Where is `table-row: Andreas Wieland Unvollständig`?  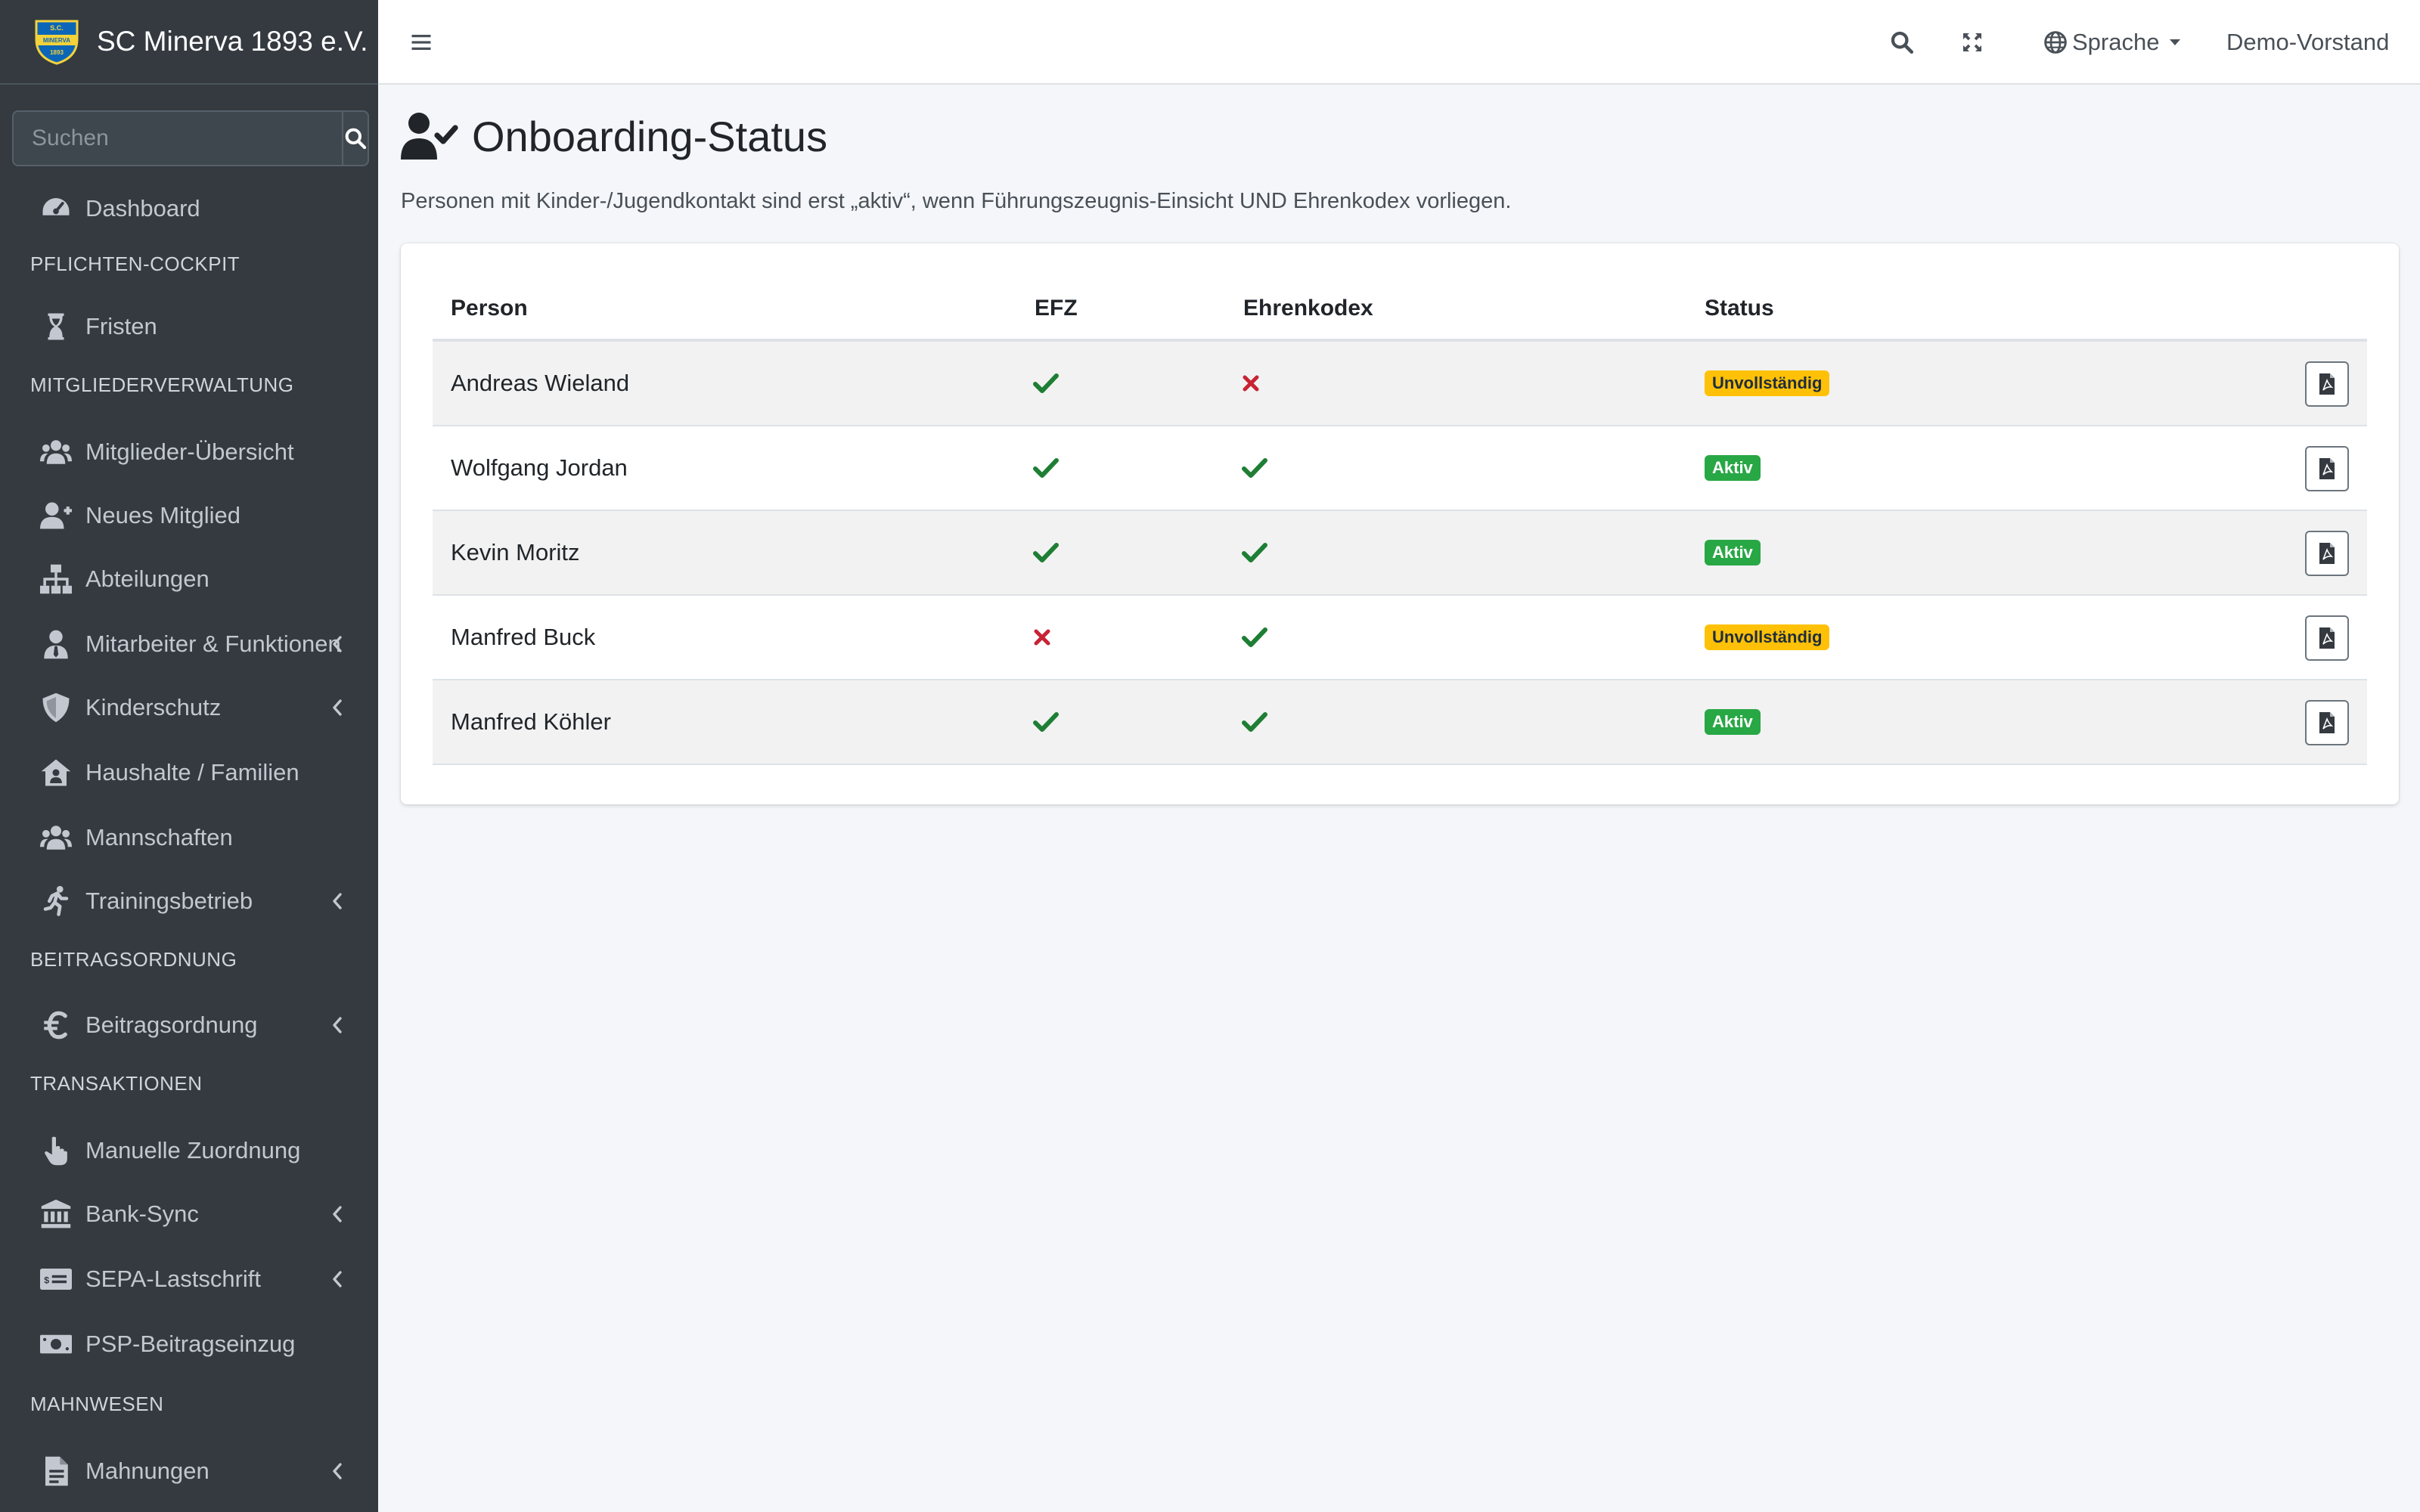
table-row: Andreas Wieland Unvollständig is located at coordinates (1400, 384).